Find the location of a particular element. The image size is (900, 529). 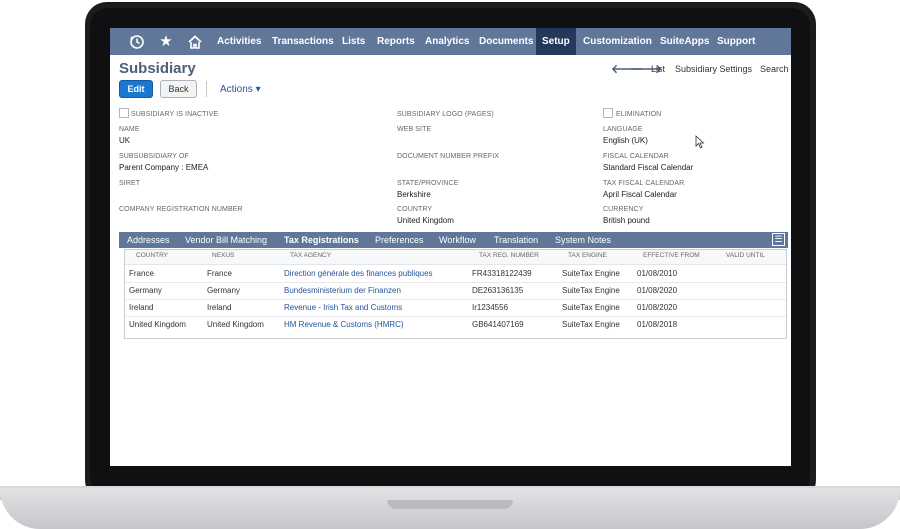

cell-country: France is located at coordinates (141, 273).